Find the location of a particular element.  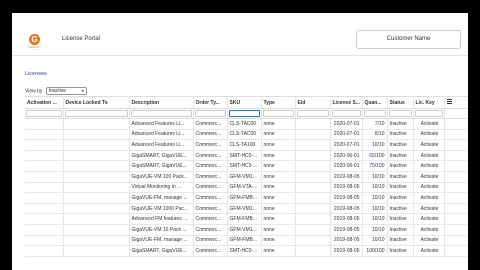

column-menu-button is located at coordinates (456, 102).